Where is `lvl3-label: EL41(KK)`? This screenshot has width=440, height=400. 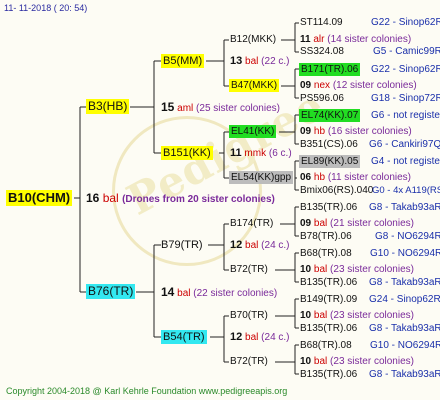
lvl3-label: EL41(KK) is located at coordinates (253, 131).